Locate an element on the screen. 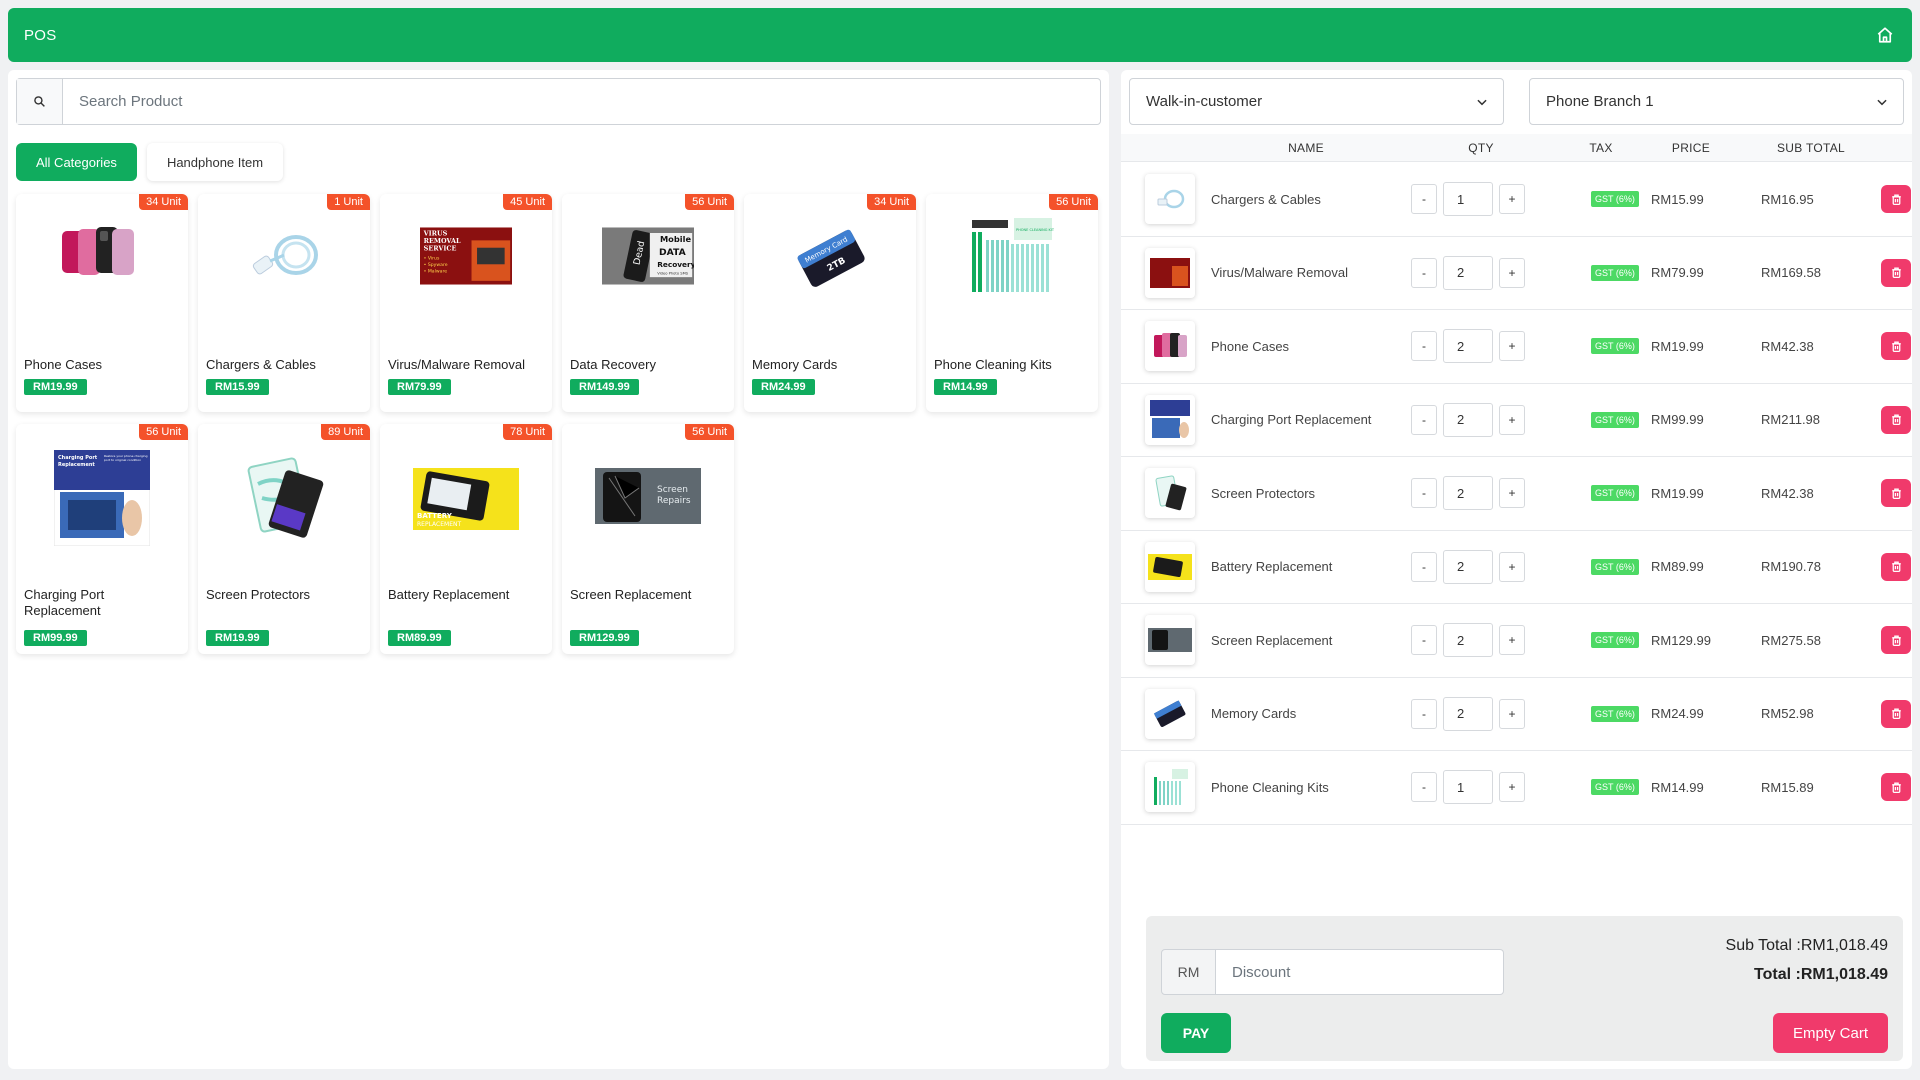  discount-input is located at coordinates (1360, 972).